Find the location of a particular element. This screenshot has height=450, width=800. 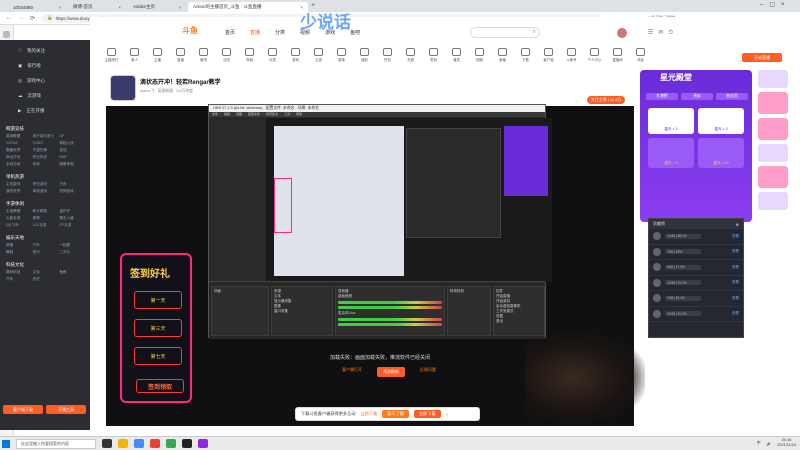

feedback-link: 反馈问题 is located at coordinates (428, 372).